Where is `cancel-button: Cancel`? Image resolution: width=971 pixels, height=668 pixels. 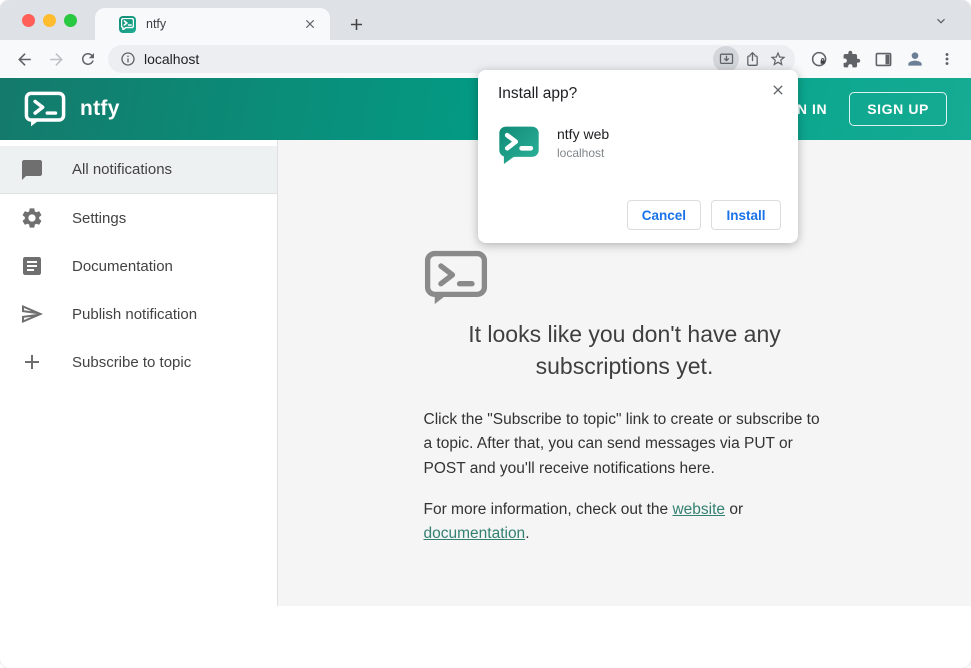
cancel-button: Cancel is located at coordinates (663, 215).